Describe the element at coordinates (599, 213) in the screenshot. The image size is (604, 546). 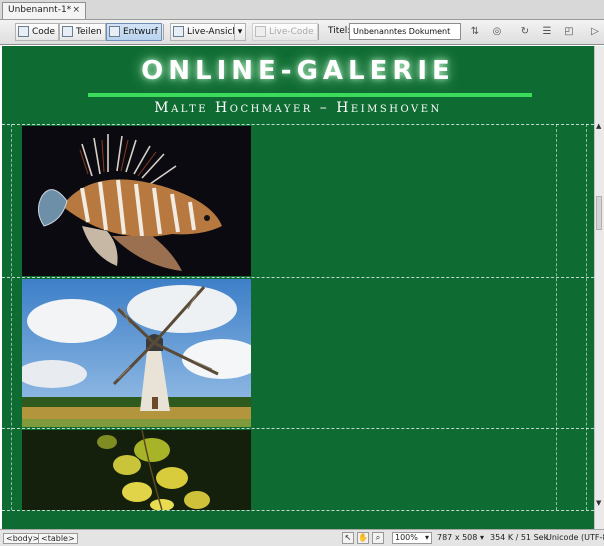
I see `scrollbar-thumb` at that location.